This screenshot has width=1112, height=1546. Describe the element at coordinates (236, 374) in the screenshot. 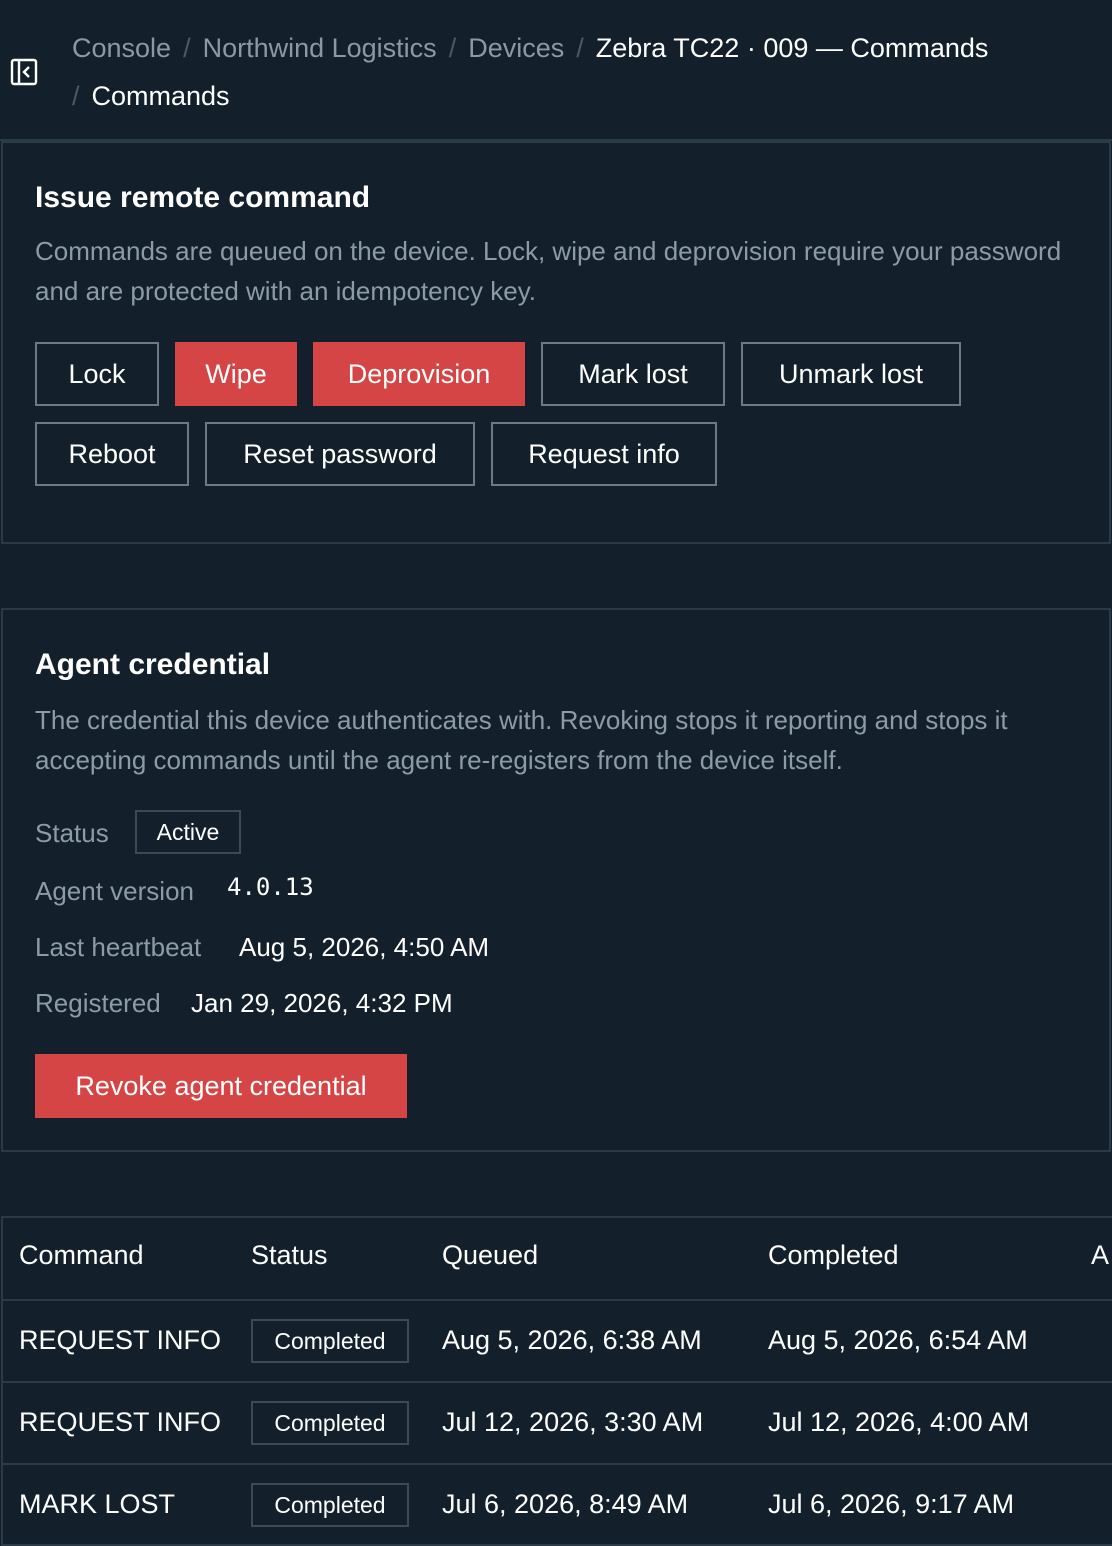

I see `wipe-button: Wipe` at that location.